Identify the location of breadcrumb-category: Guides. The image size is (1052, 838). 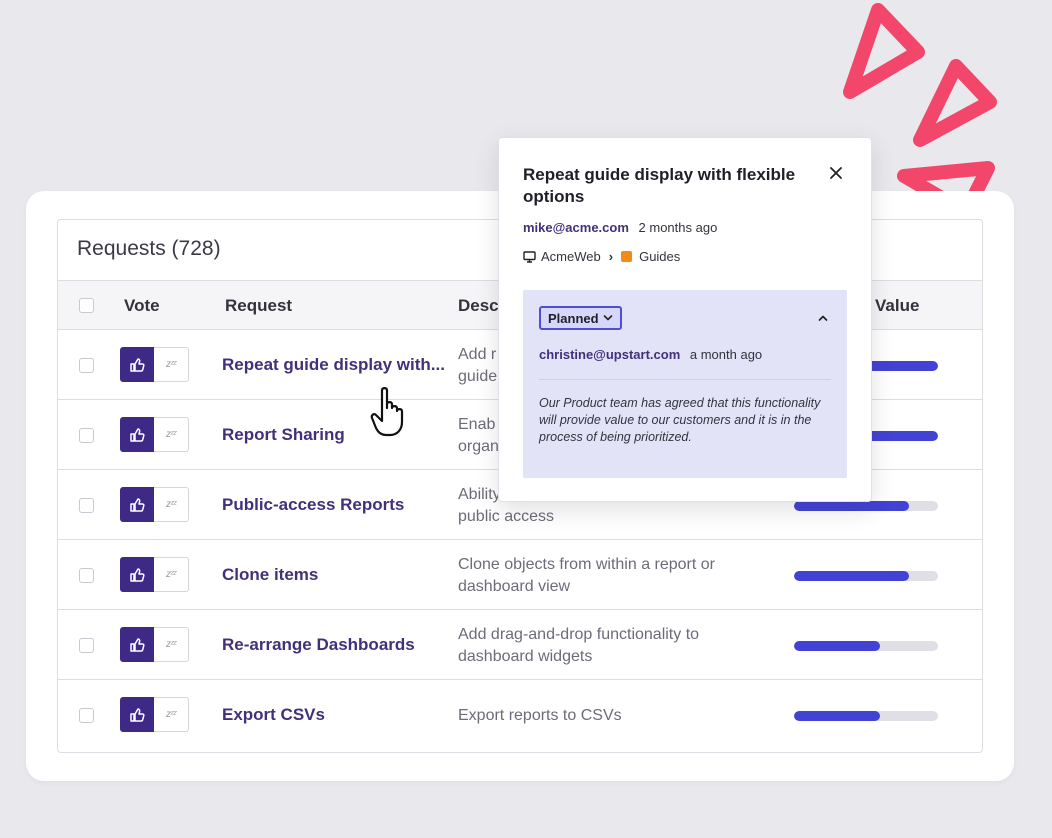
(659, 256).